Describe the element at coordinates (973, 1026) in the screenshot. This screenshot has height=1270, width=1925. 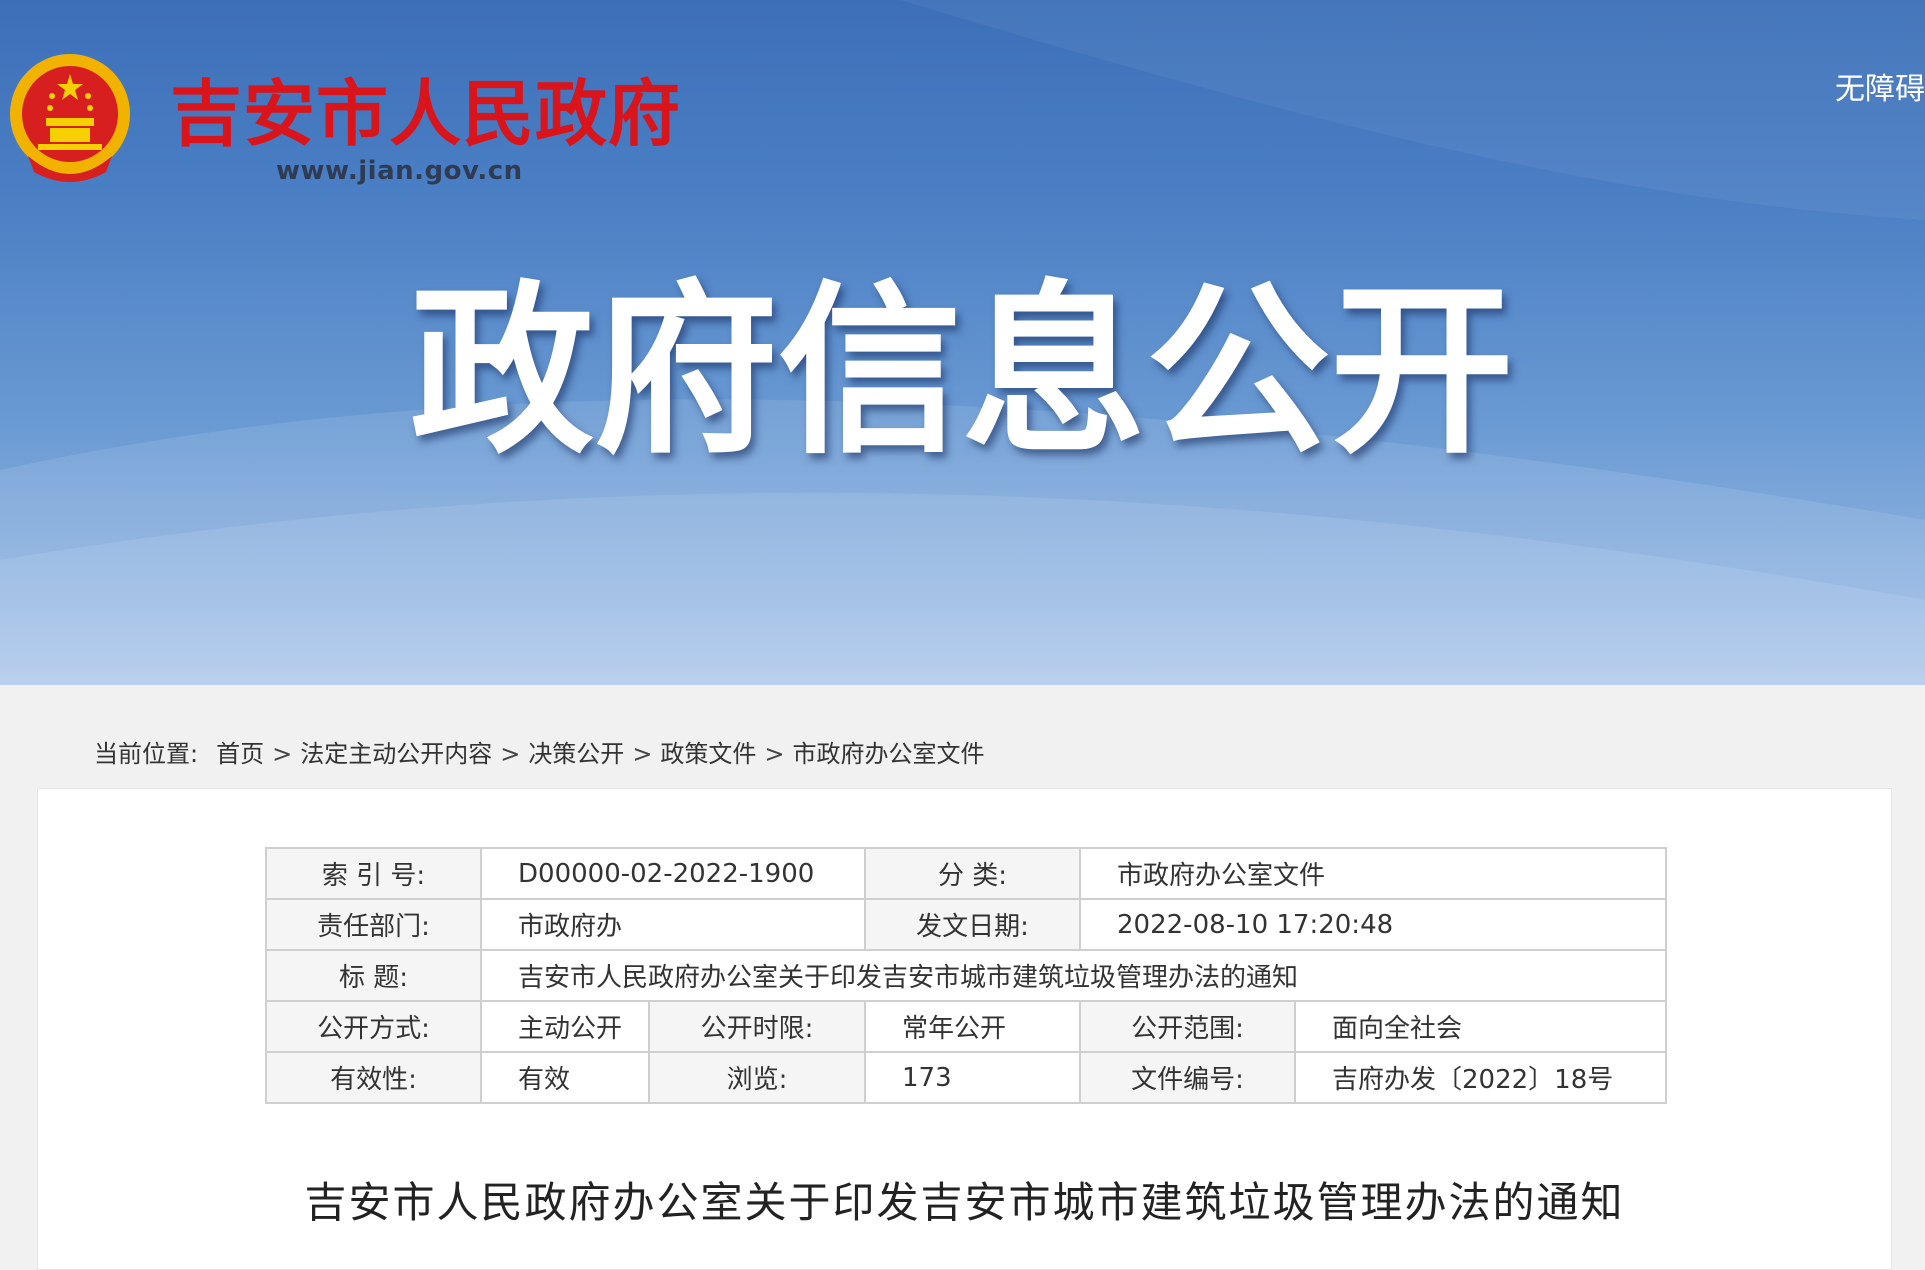
I see `period-value: 常年公开` at that location.